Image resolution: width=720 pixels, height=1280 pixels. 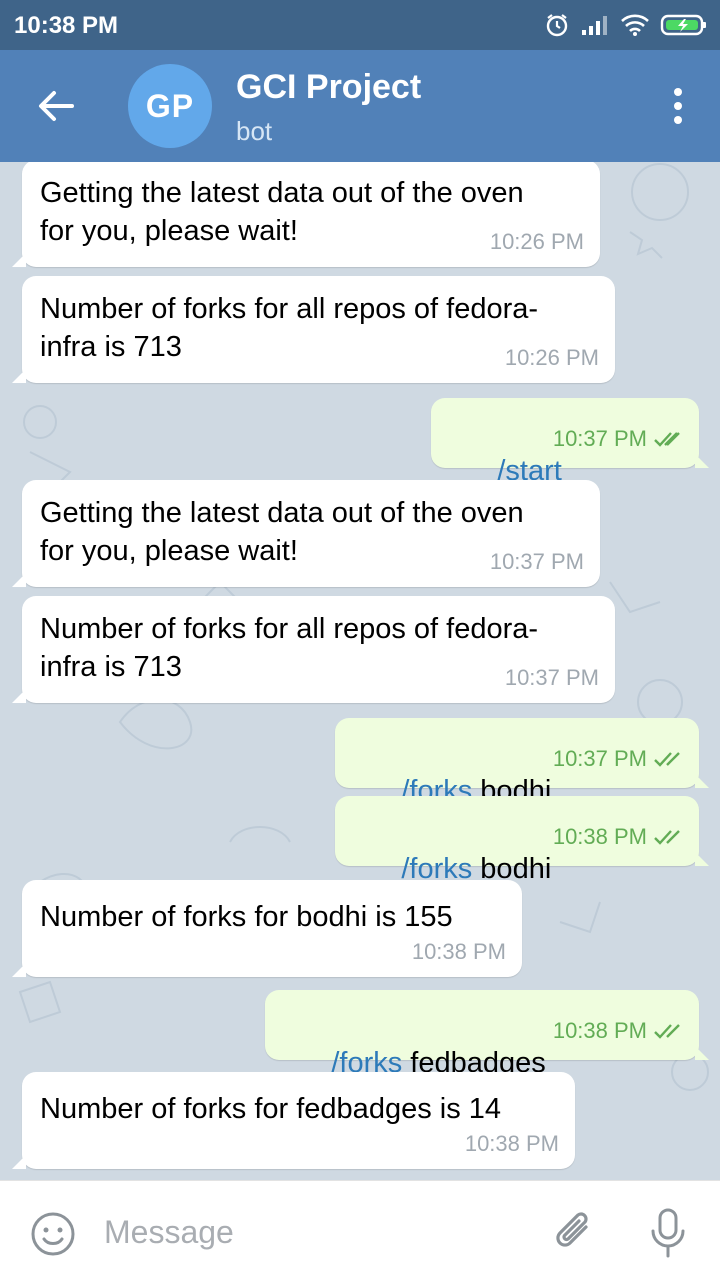 I want to click on arrow-left-icon, so click(x=56, y=106).